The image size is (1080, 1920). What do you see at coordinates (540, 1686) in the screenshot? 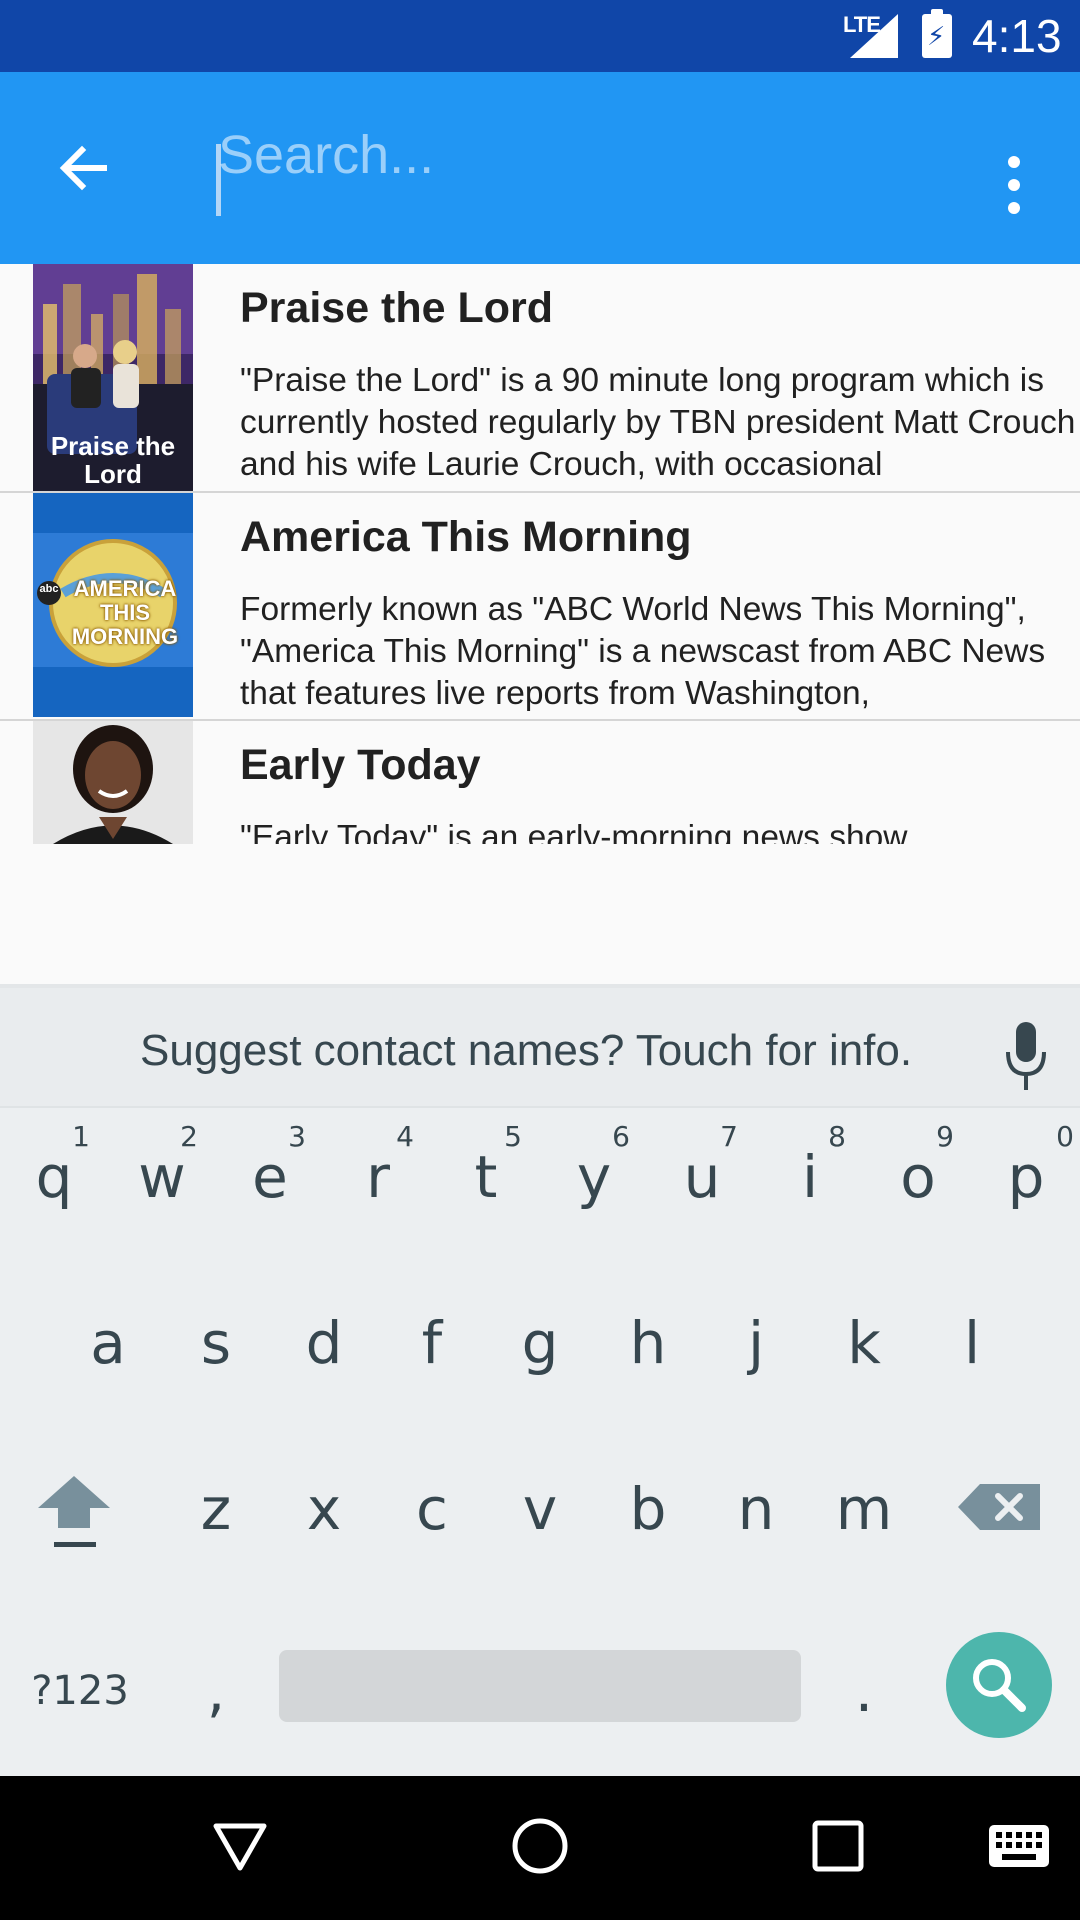
I see `space-bar` at bounding box center [540, 1686].